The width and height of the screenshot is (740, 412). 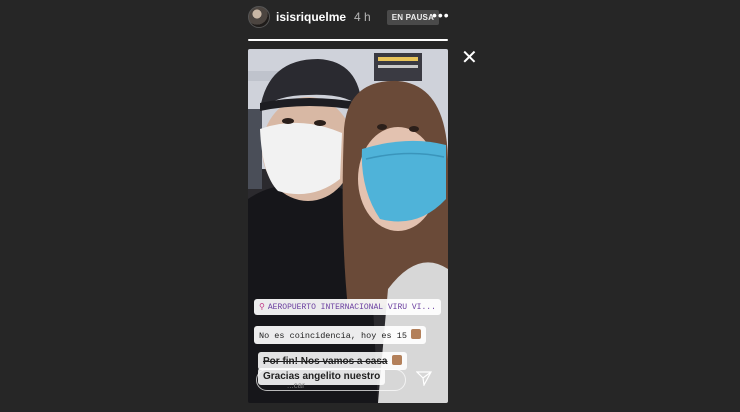 I want to click on post-time: 4 h, so click(x=362, y=17).